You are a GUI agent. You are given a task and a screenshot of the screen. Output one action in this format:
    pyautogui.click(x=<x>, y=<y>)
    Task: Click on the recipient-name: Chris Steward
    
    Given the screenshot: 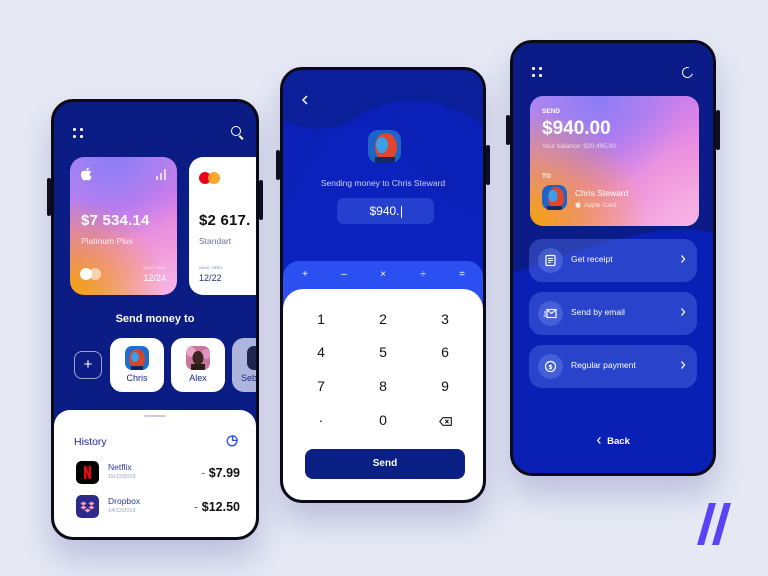 What is the action you would take?
    pyautogui.click(x=602, y=193)
    